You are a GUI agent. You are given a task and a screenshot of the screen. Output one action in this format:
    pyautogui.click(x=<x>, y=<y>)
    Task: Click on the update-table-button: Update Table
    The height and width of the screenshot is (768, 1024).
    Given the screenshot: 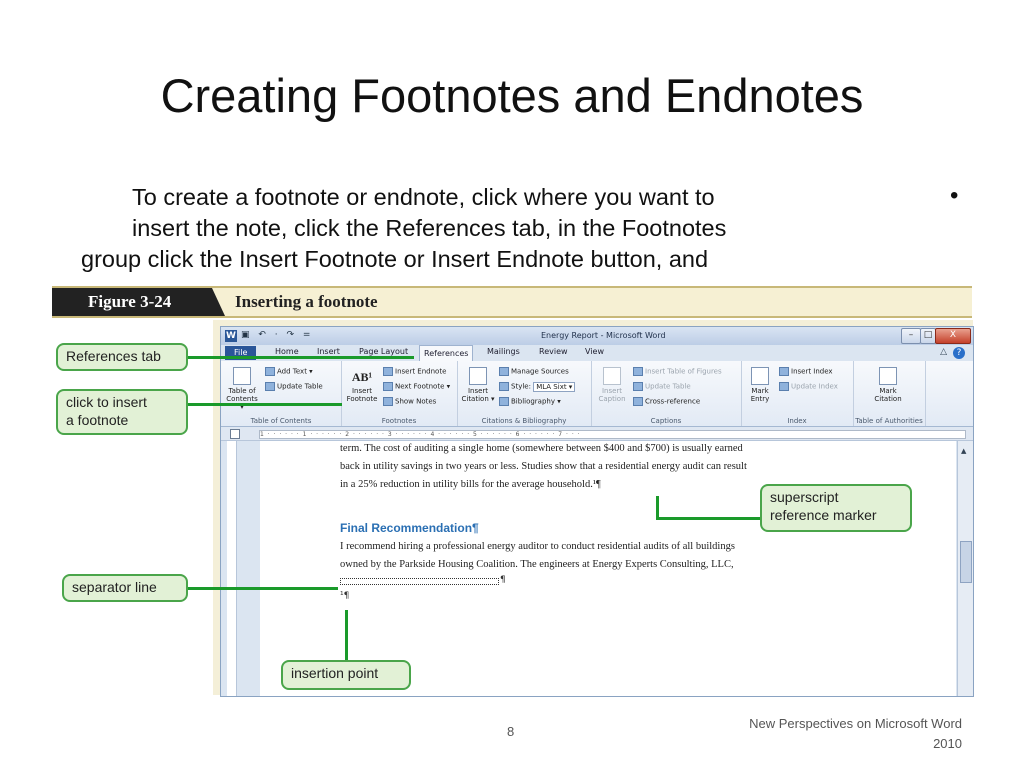 What is the action you would take?
    pyautogui.click(x=294, y=386)
    